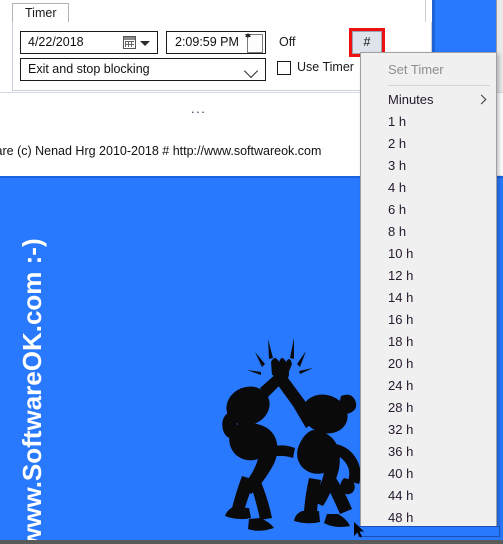 The image size is (503, 544). What do you see at coordinates (89, 69) in the screenshot?
I see `action-combobox-value: Exit and stop blocking` at bounding box center [89, 69].